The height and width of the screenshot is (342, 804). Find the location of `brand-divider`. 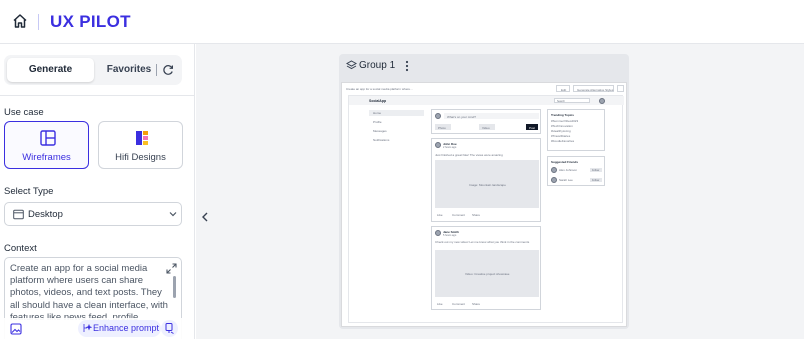

brand-divider is located at coordinates (38, 22).